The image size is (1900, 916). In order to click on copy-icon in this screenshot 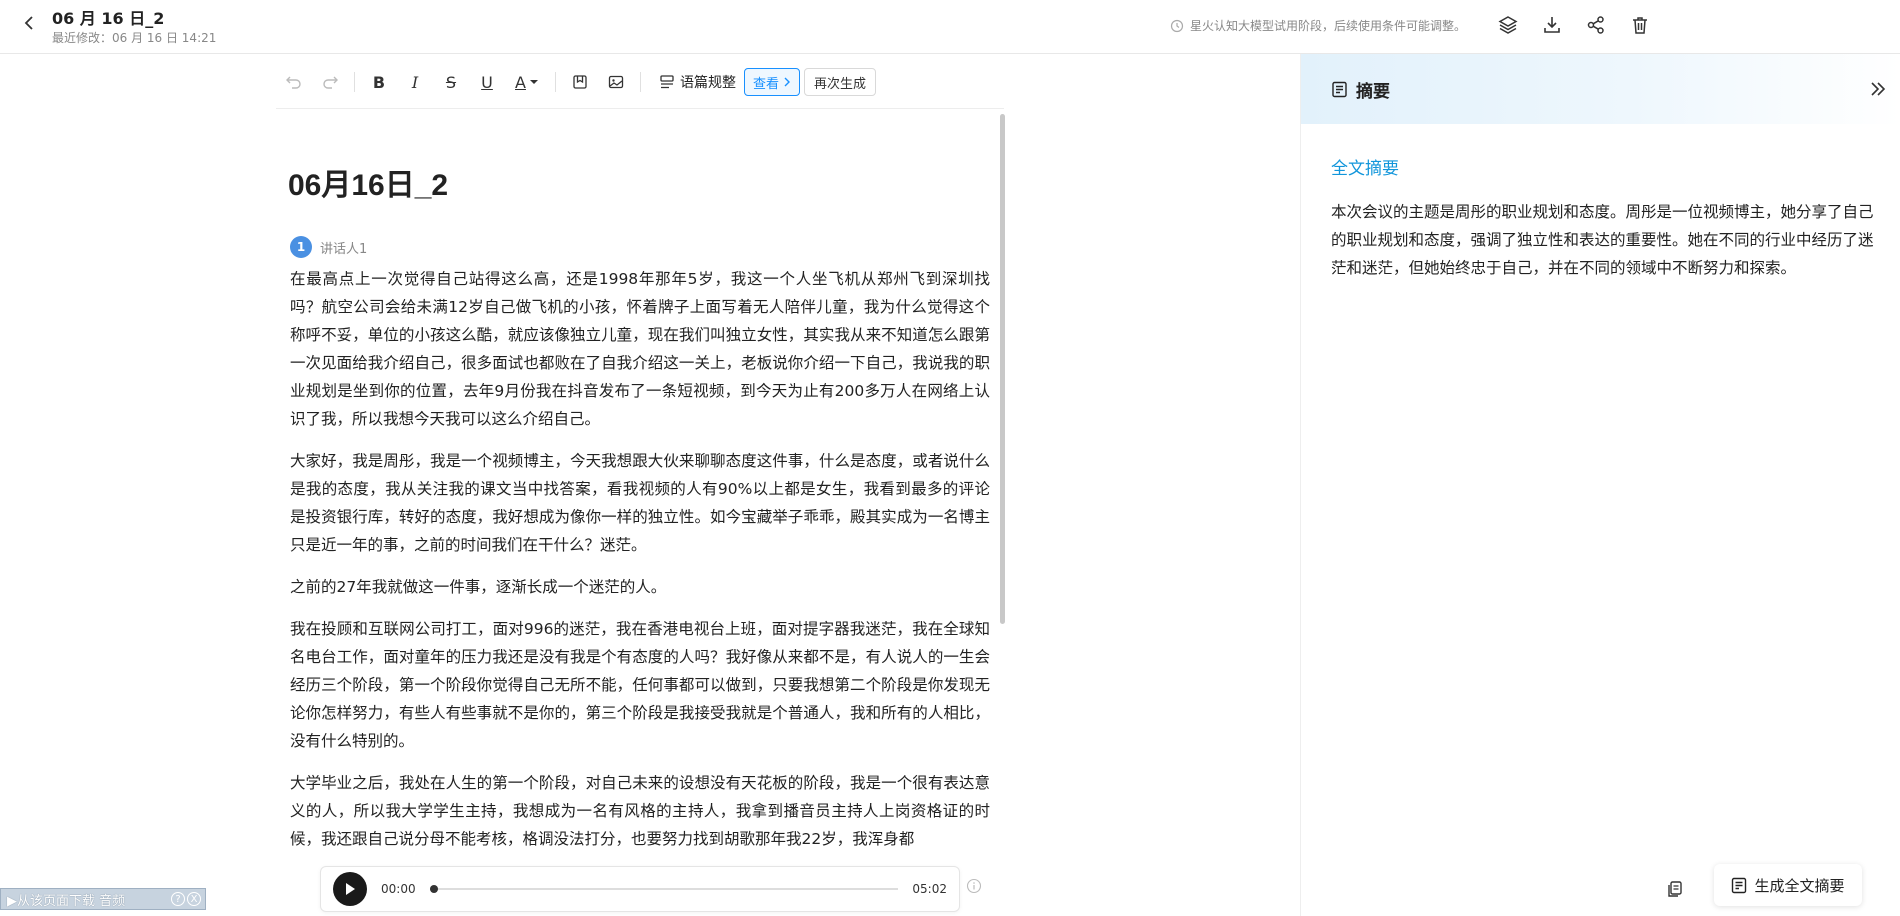, I will do `click(1675, 889)`.